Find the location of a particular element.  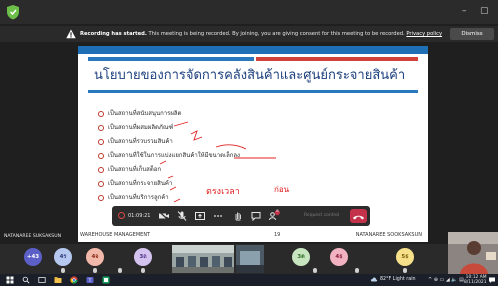

classroom-video is located at coordinates (203, 259).